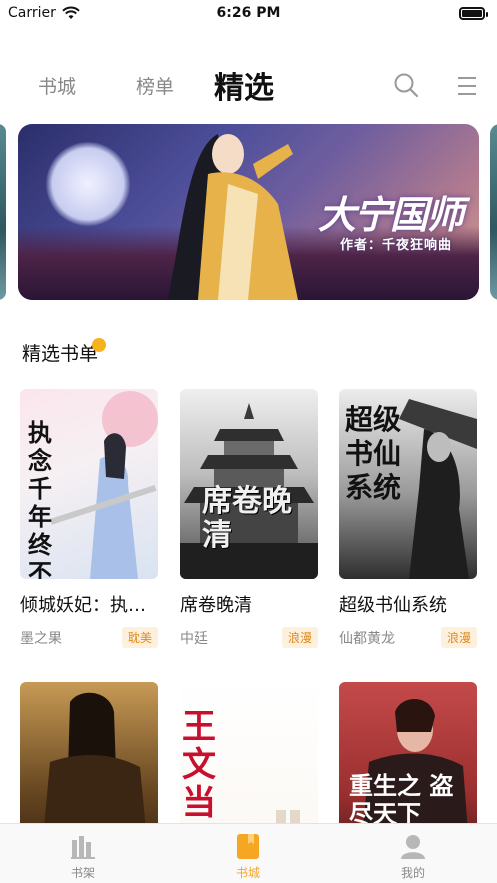 The height and width of the screenshot is (883, 497). What do you see at coordinates (473, 13) in the screenshot?
I see `battery-icon` at bounding box center [473, 13].